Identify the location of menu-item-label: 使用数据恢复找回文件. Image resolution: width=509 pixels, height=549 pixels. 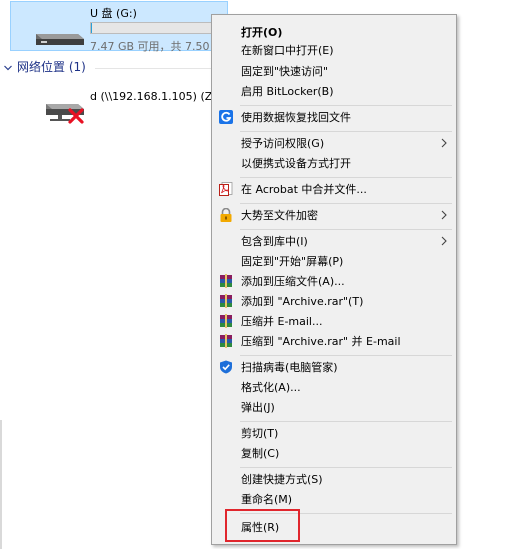
(296, 117).